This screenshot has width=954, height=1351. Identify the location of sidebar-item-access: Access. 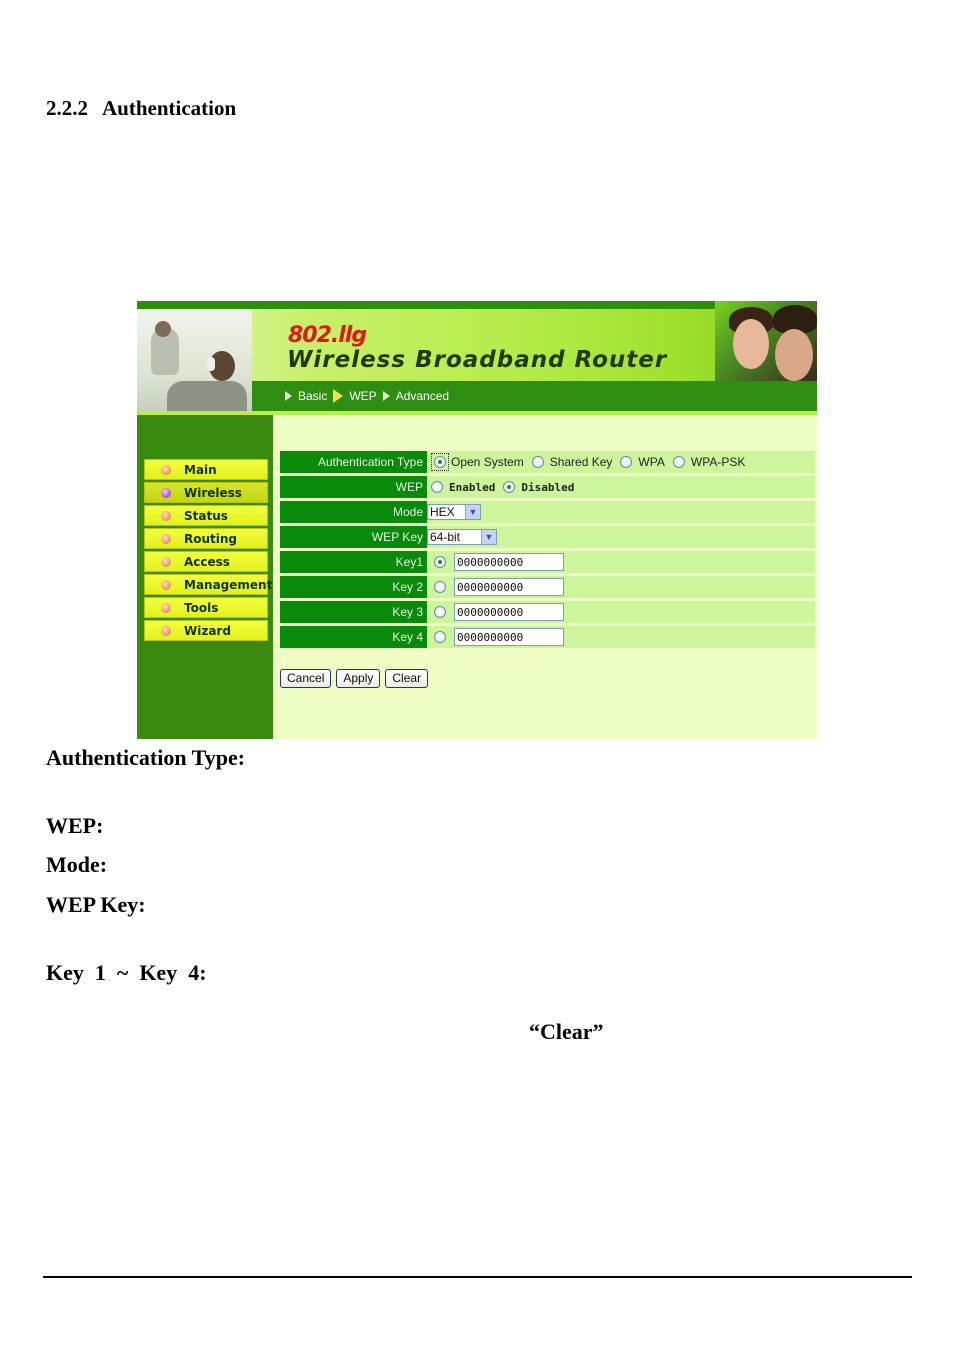
(206, 561).